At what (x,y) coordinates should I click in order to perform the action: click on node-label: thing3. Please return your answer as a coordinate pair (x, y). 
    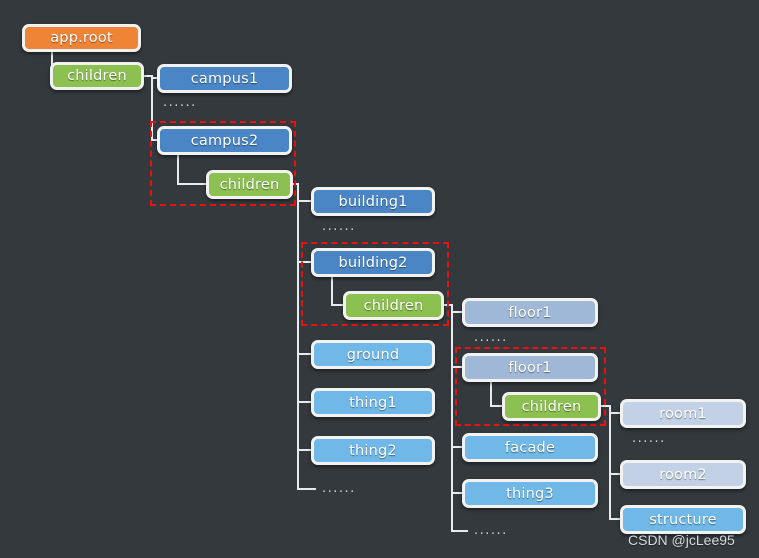
    Looking at the image, I should click on (530, 493).